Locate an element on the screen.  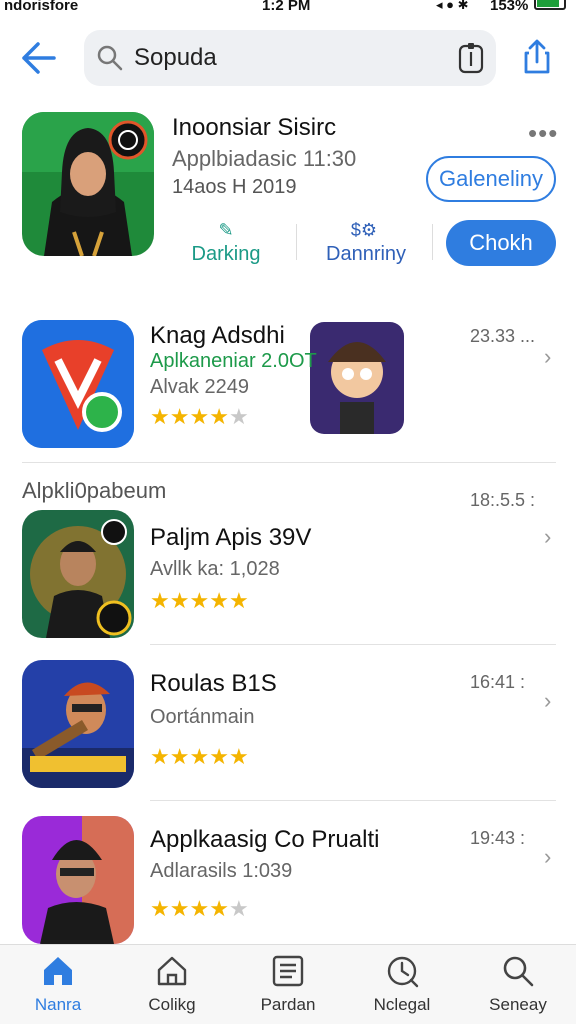
stat-label: Darking is located at coordinates (226, 254).